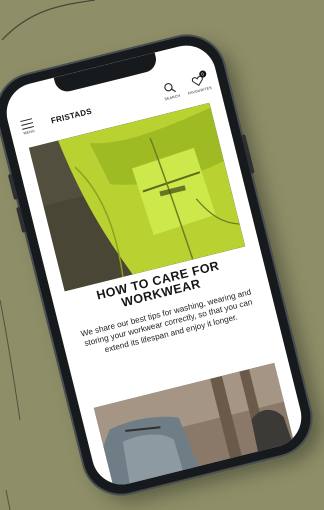 Image resolution: width=324 pixels, height=510 pixels. I want to click on menu-label: MENU, so click(29, 132).